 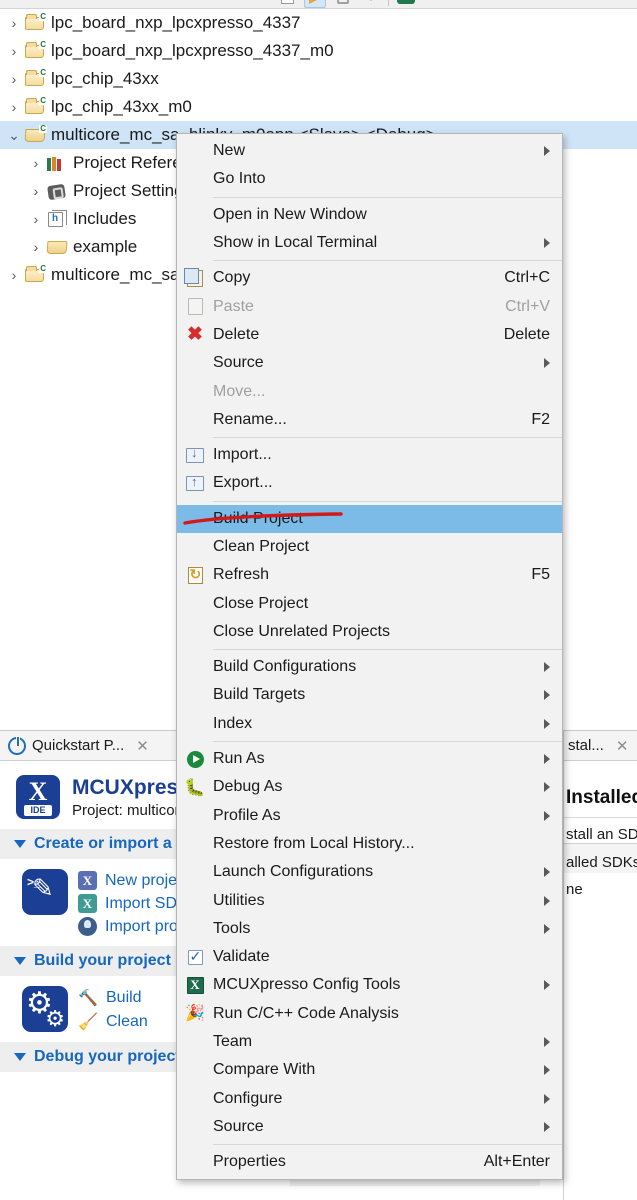 I want to click on includes-icon, so click(x=57, y=219).